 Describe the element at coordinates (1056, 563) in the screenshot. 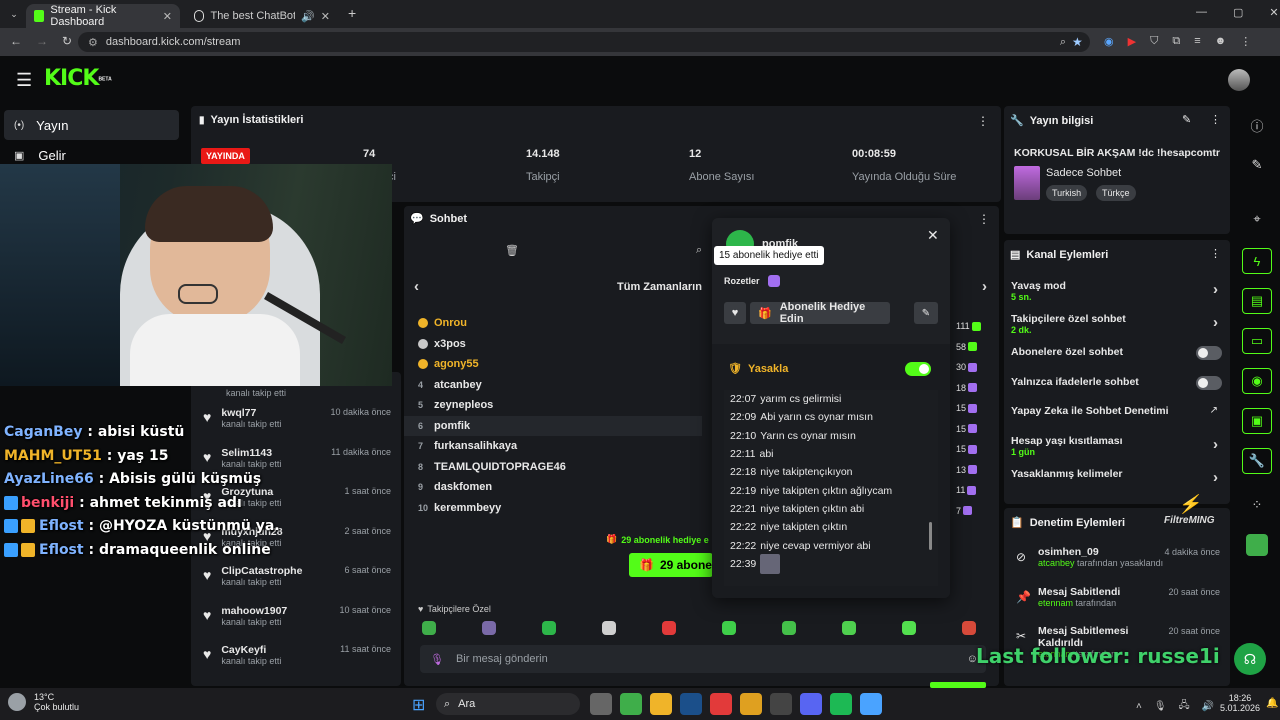

I see `moderation-actor: atcanbey` at that location.